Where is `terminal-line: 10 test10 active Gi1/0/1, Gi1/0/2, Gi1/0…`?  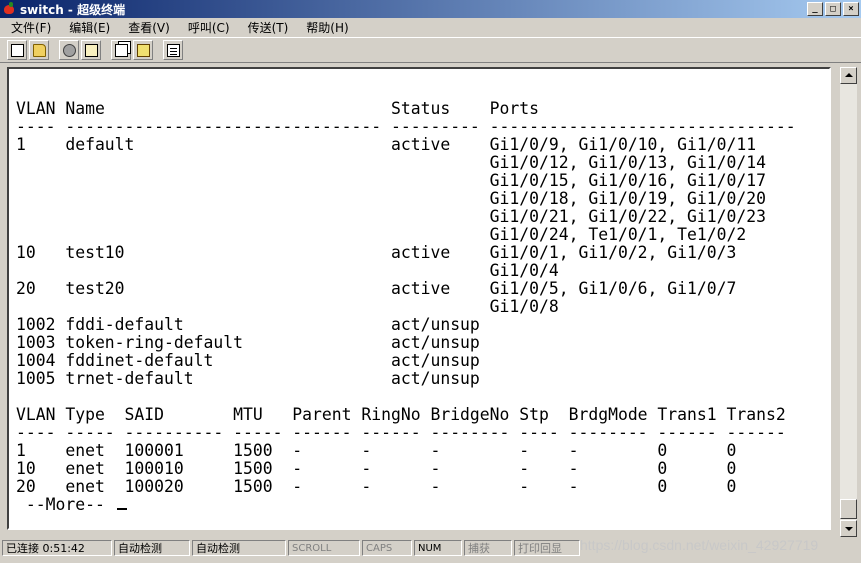
terminal-line: 10 test10 active Gi1/0/1, Gi1/0/2, Gi1/0… is located at coordinates (376, 252).